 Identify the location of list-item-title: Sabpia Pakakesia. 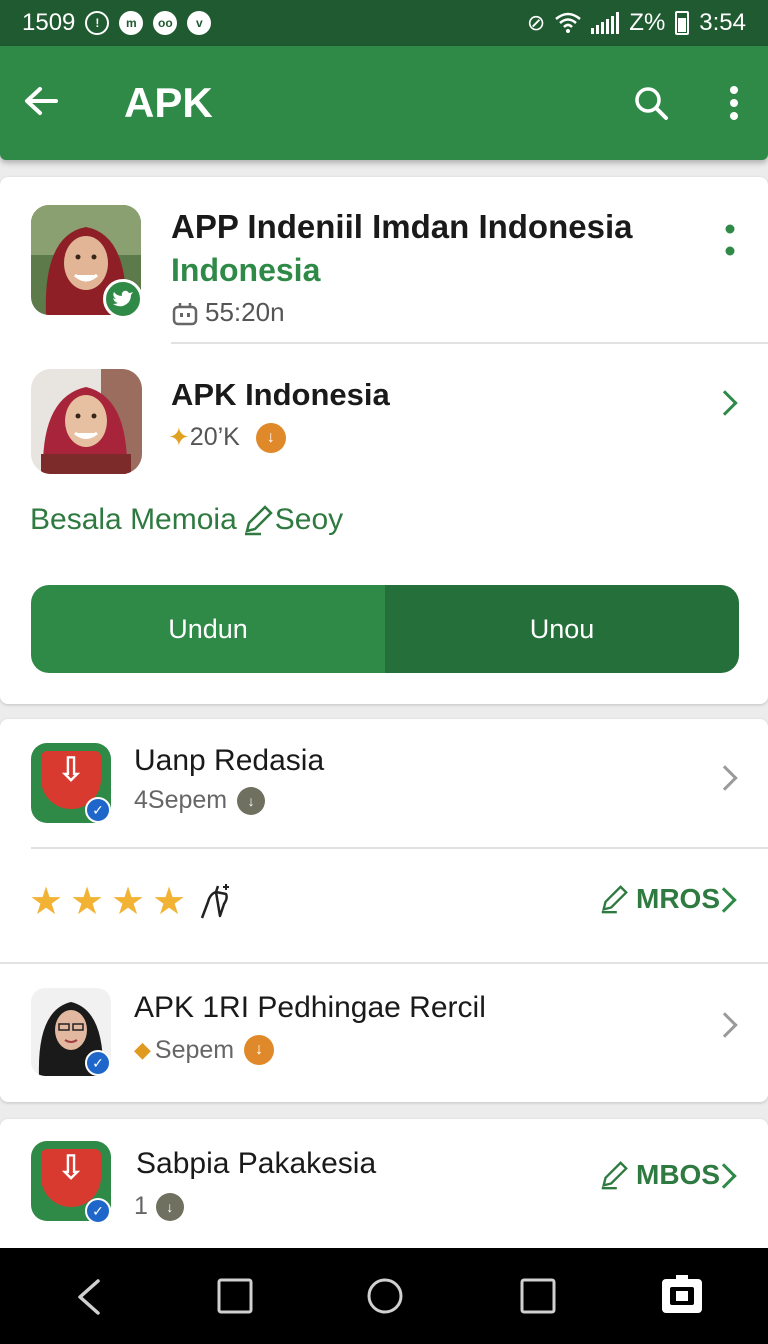
(256, 1164).